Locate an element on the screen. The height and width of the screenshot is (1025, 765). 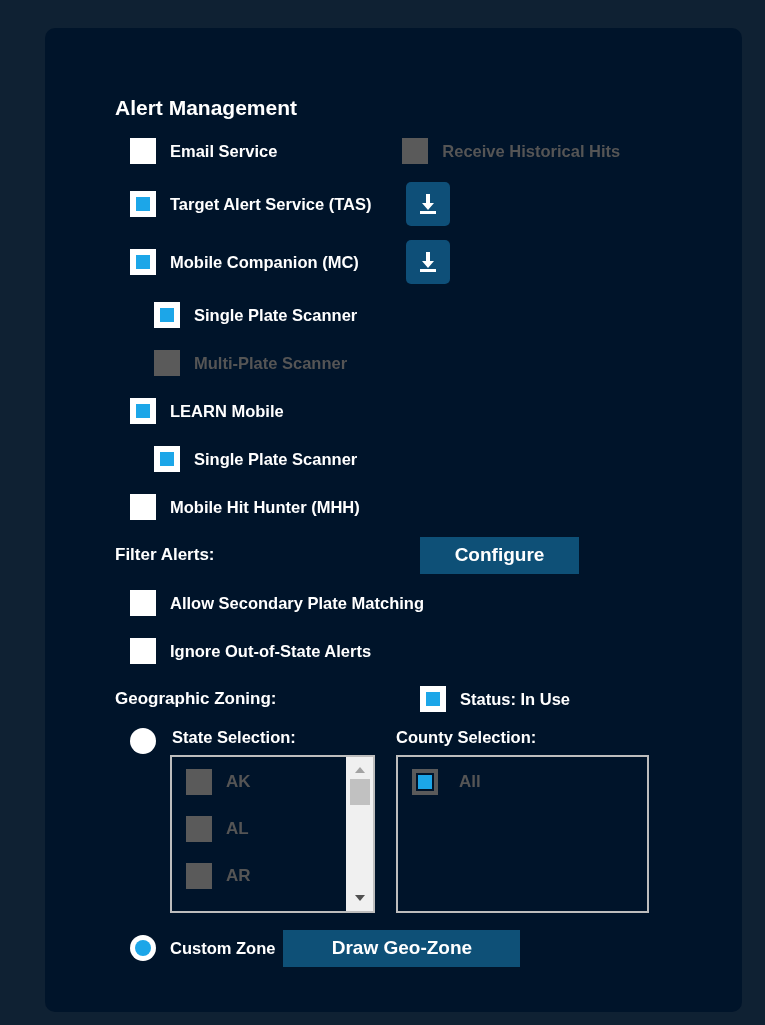
list-label: State Selection: is located at coordinates (234, 737).